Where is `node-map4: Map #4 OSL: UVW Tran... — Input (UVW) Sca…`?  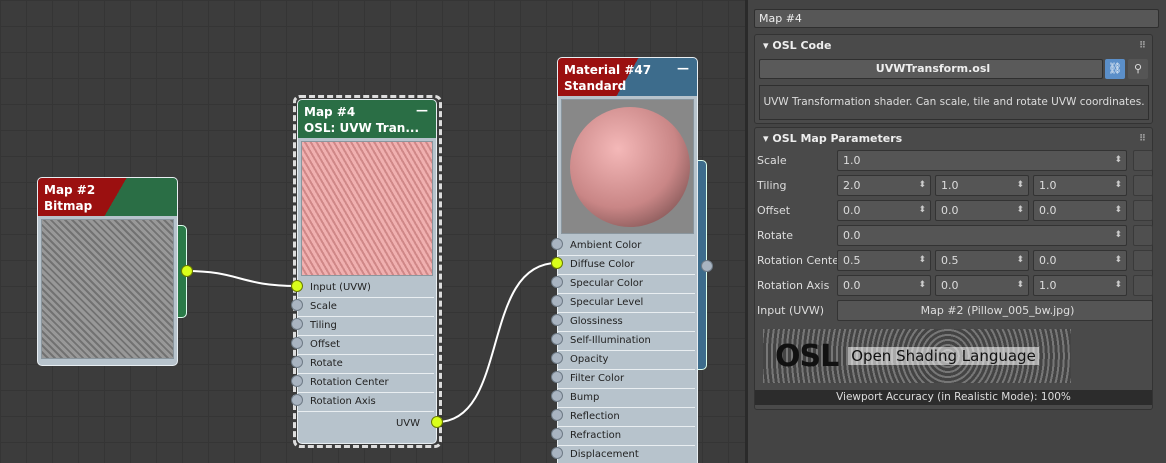
node-map4: Map #4 OSL: UVW Tran... — Input (UVW) Sca… is located at coordinates (367, 271).